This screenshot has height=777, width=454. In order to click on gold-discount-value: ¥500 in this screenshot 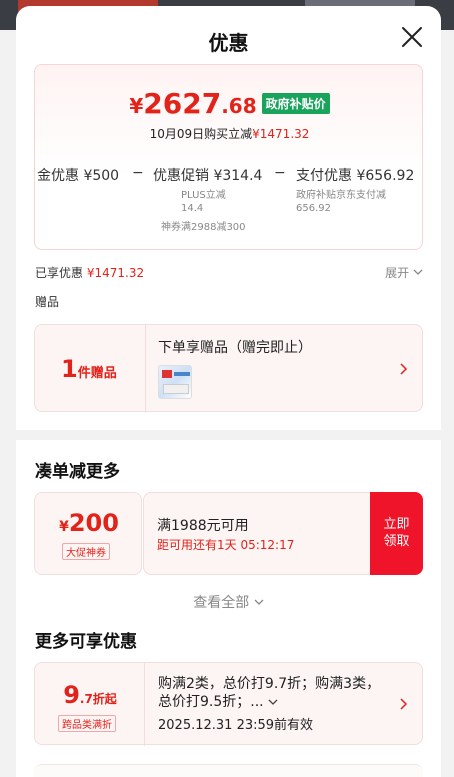, I will do `click(101, 176)`.